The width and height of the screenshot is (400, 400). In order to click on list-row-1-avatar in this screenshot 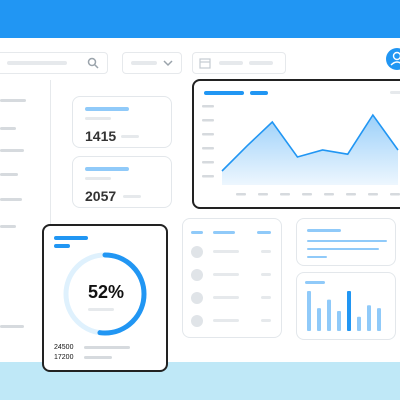, I will do `click(197, 252)`.